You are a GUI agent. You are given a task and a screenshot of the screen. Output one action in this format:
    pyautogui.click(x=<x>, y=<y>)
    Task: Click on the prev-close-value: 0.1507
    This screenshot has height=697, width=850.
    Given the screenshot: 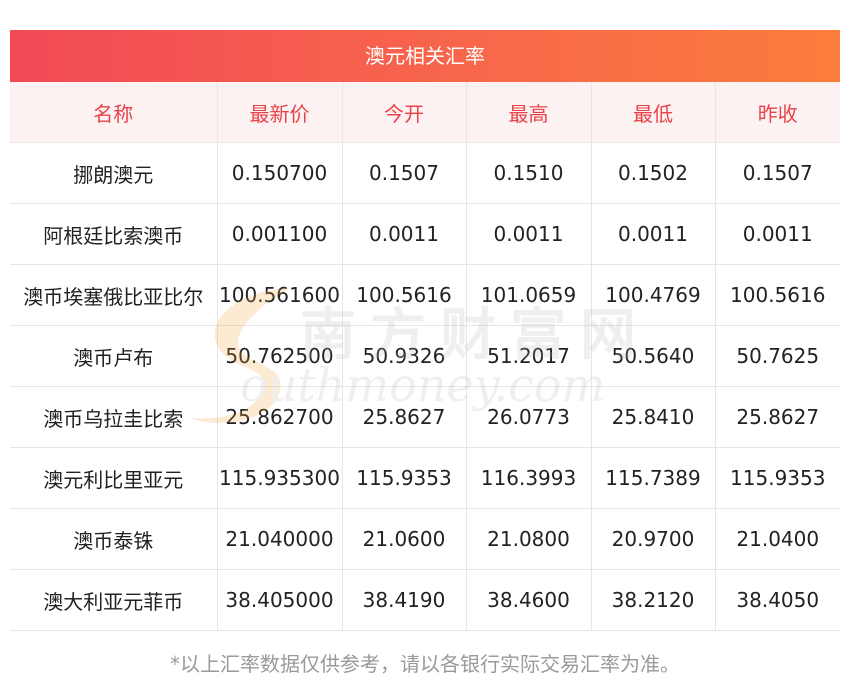 What is the action you would take?
    pyautogui.click(x=777, y=173)
    